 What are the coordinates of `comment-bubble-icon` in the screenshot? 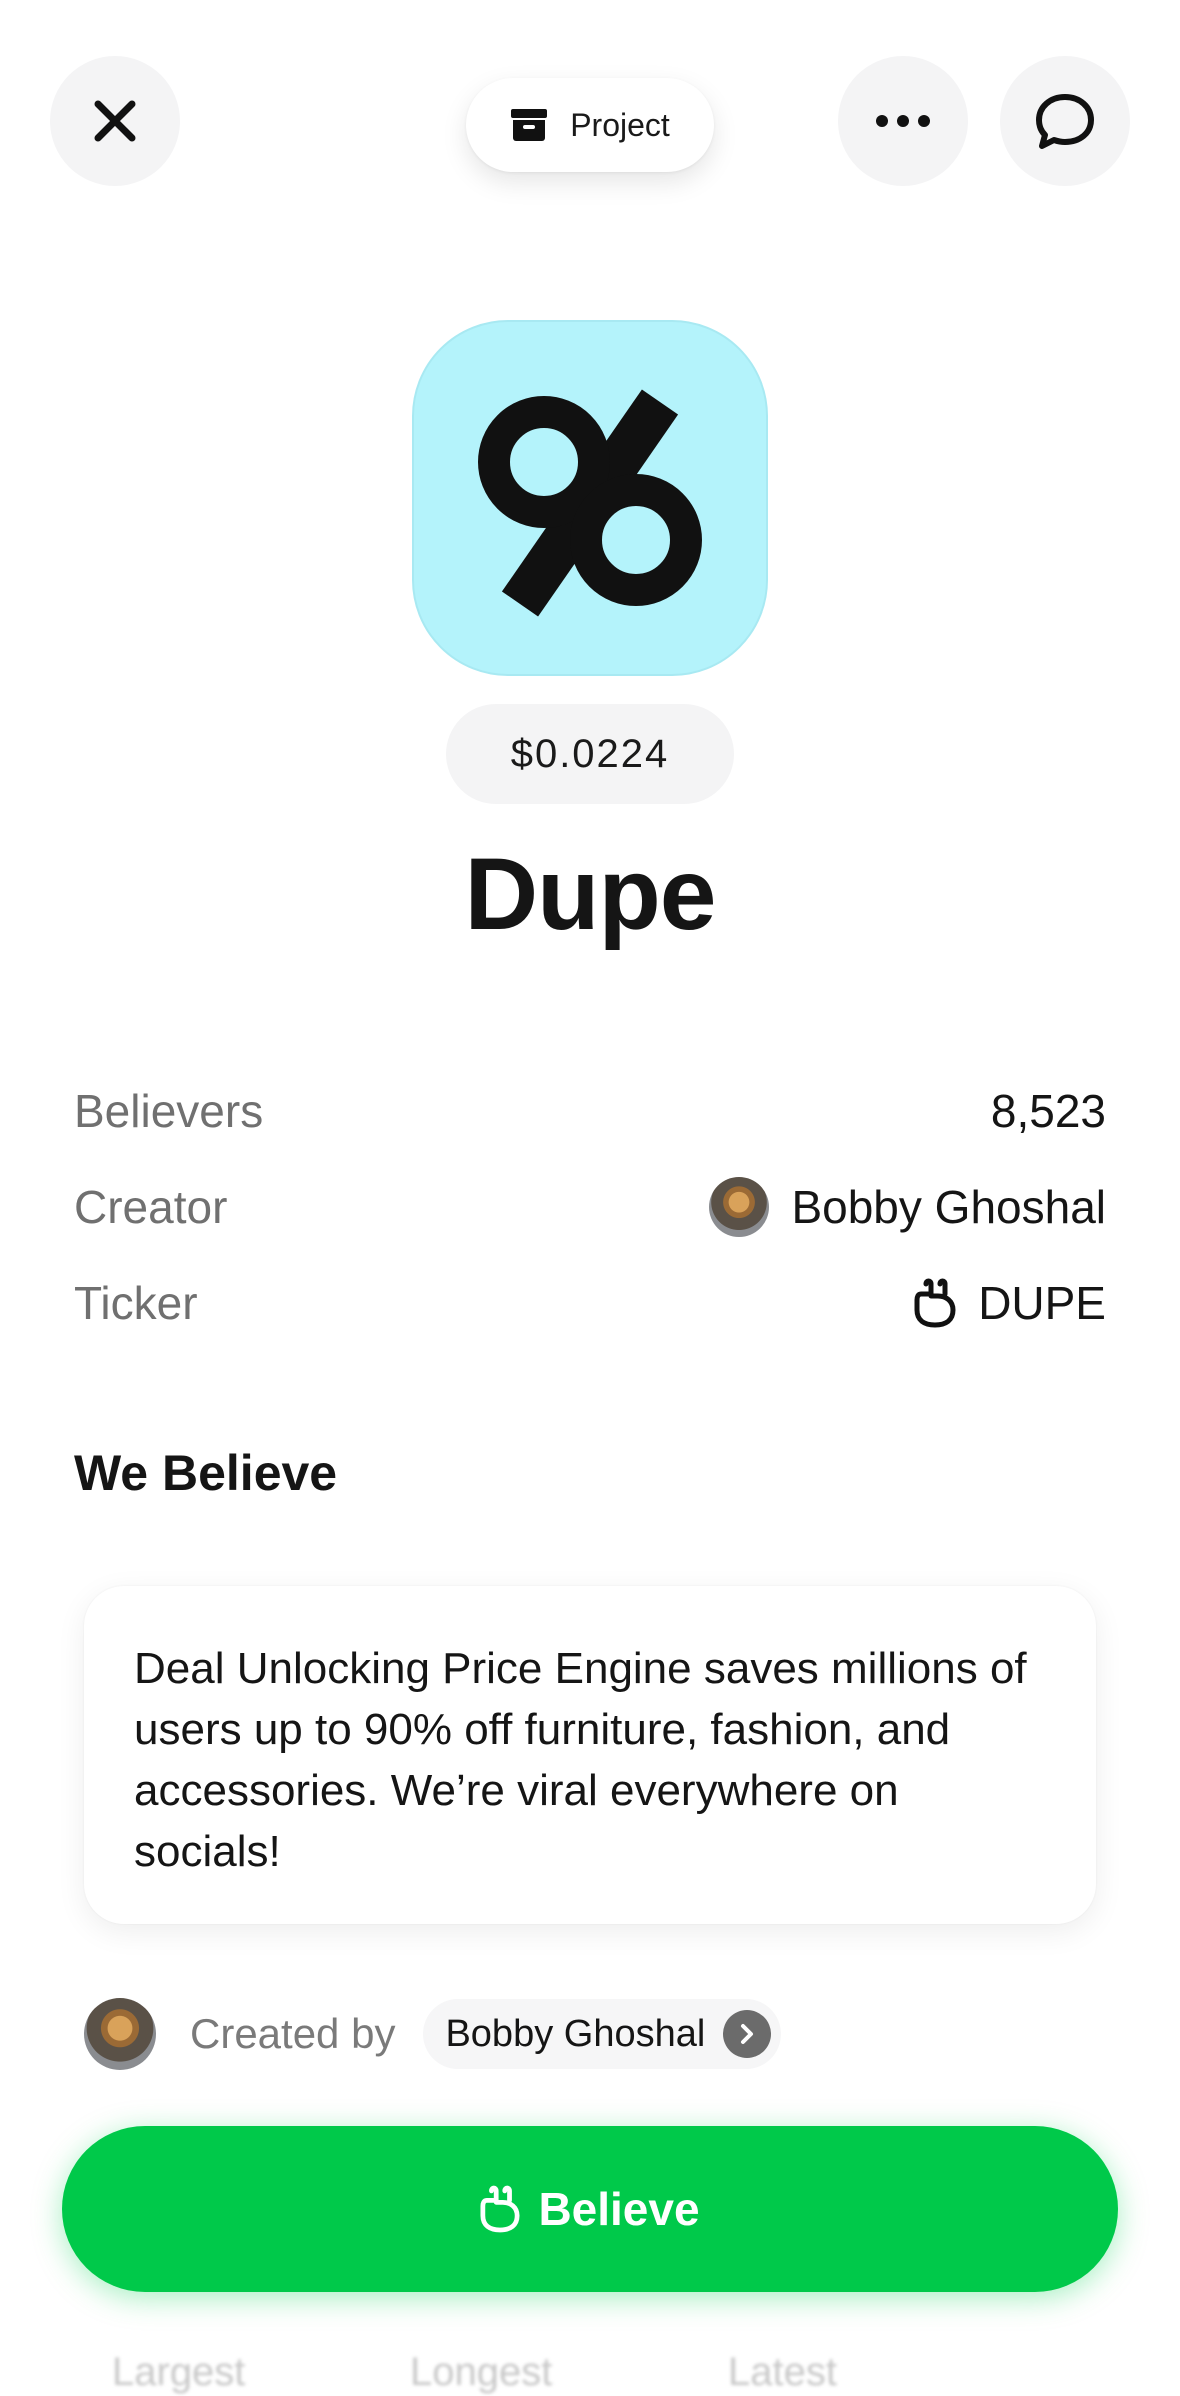 It's located at (1065, 121).